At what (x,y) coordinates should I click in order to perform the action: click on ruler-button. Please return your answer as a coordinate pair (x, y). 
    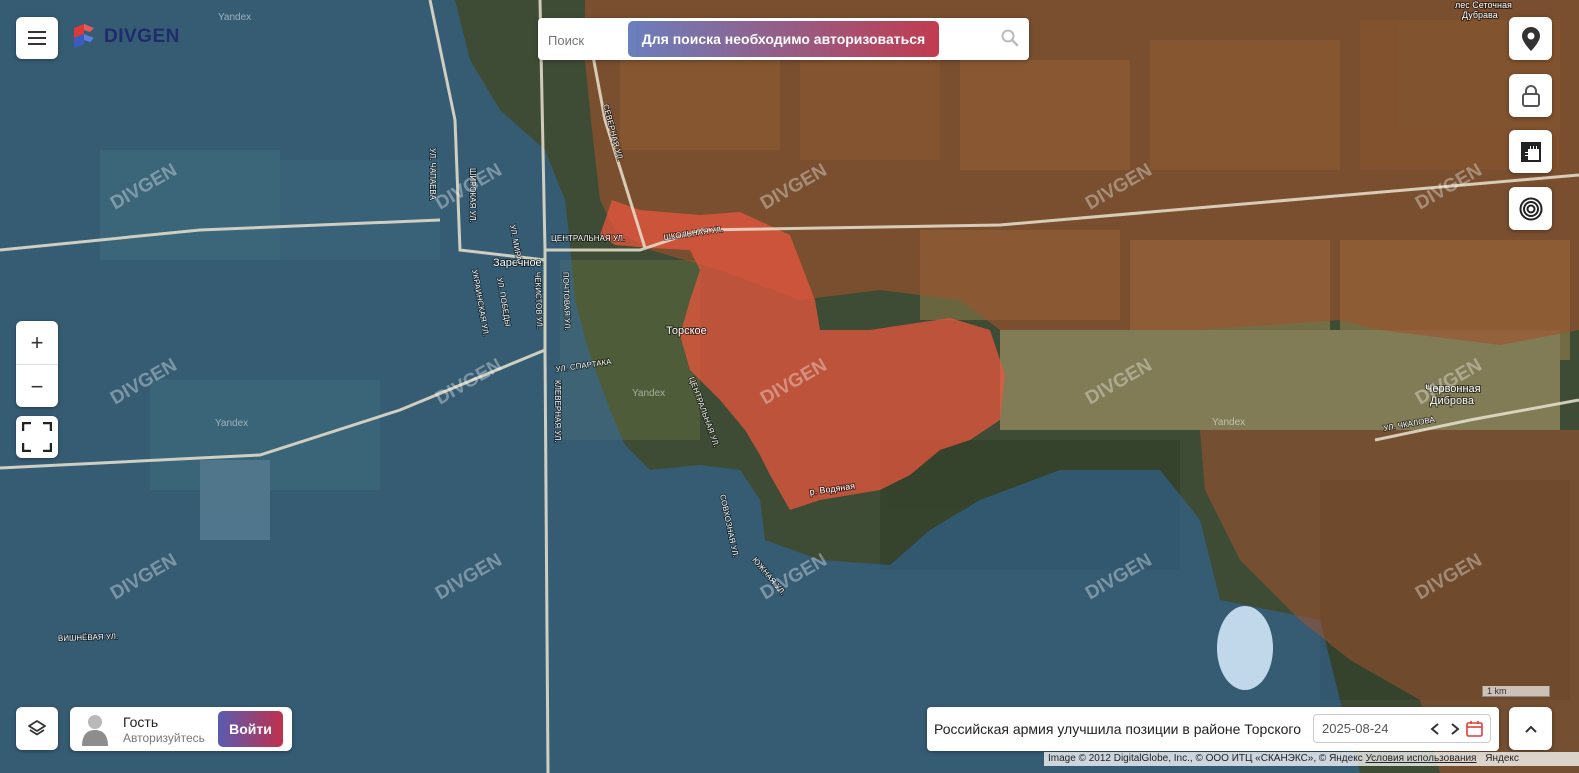
    Looking at the image, I should click on (1530, 151).